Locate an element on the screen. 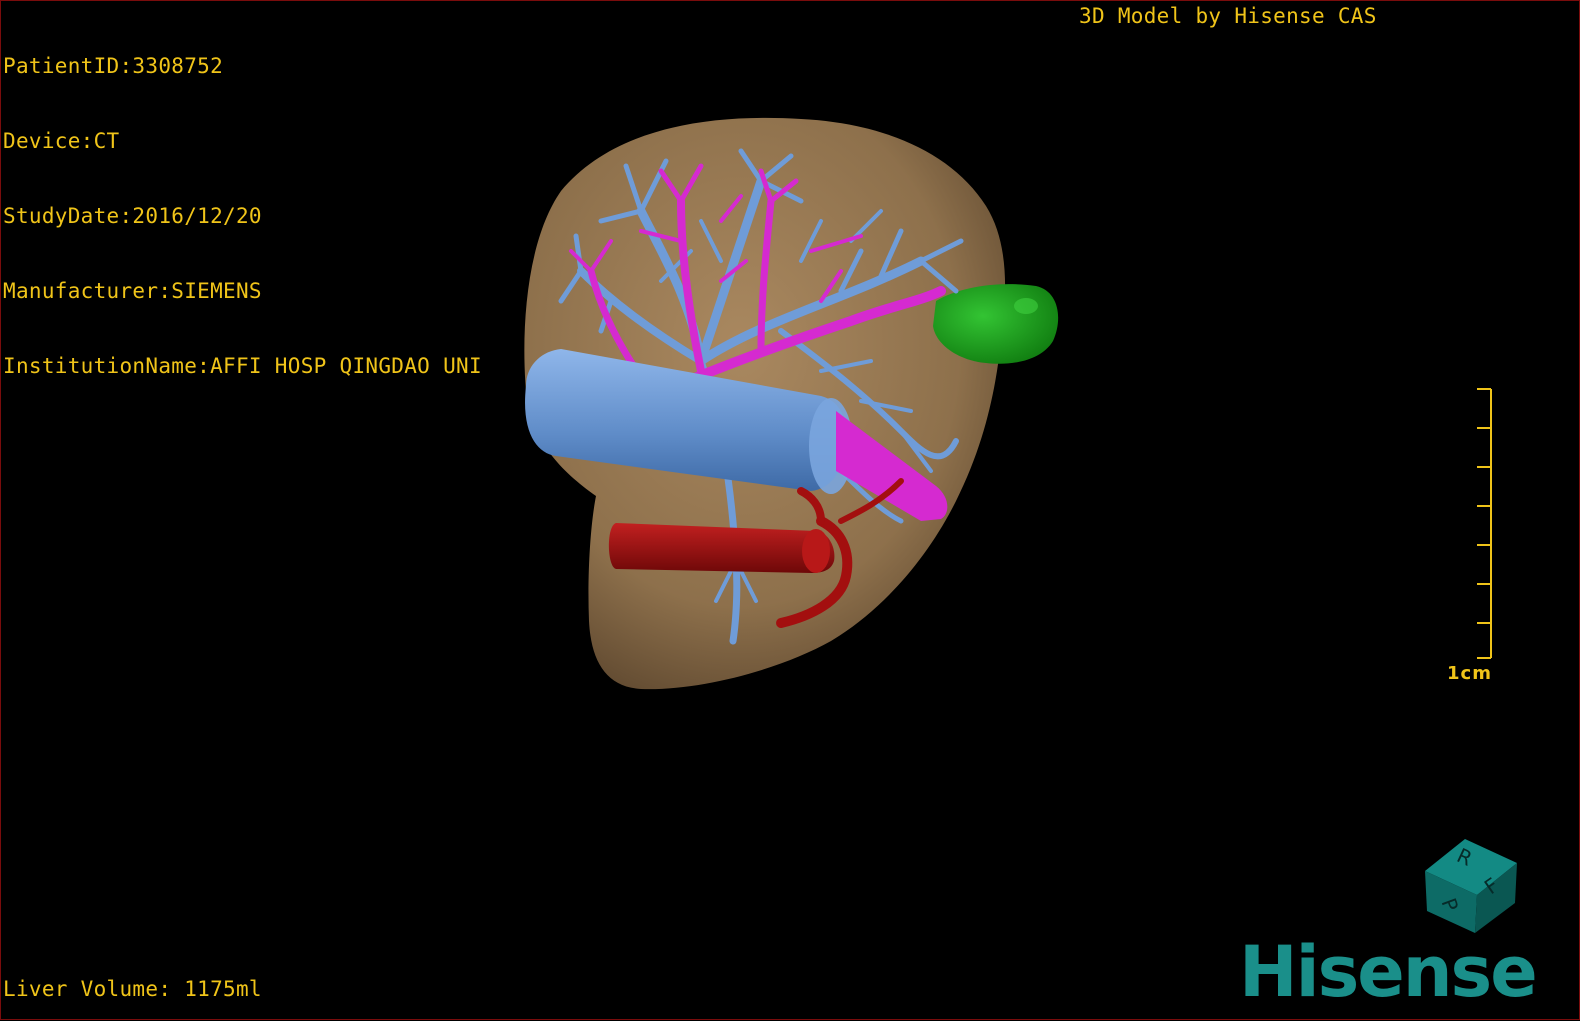  manufacturer: Manufacturer:SIEMENS is located at coordinates (132, 291).